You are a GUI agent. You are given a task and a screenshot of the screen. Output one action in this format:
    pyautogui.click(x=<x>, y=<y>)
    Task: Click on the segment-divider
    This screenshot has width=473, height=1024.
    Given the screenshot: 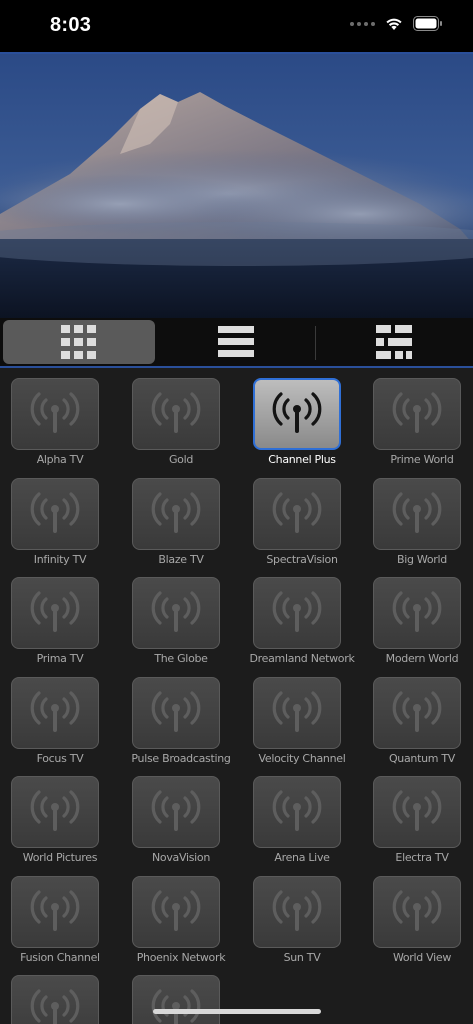 What is the action you would take?
    pyautogui.click(x=315, y=343)
    